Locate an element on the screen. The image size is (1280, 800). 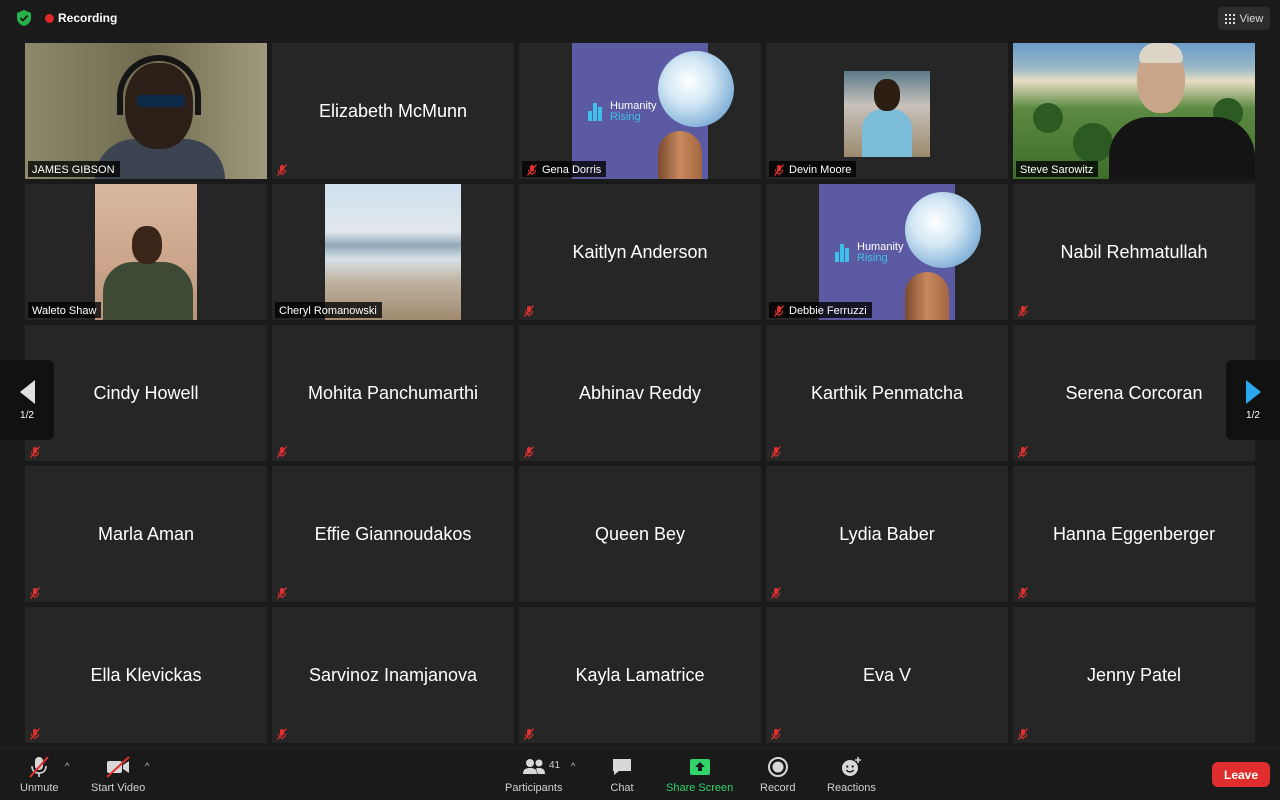
record-button: Record is located at coordinates (777, 774).